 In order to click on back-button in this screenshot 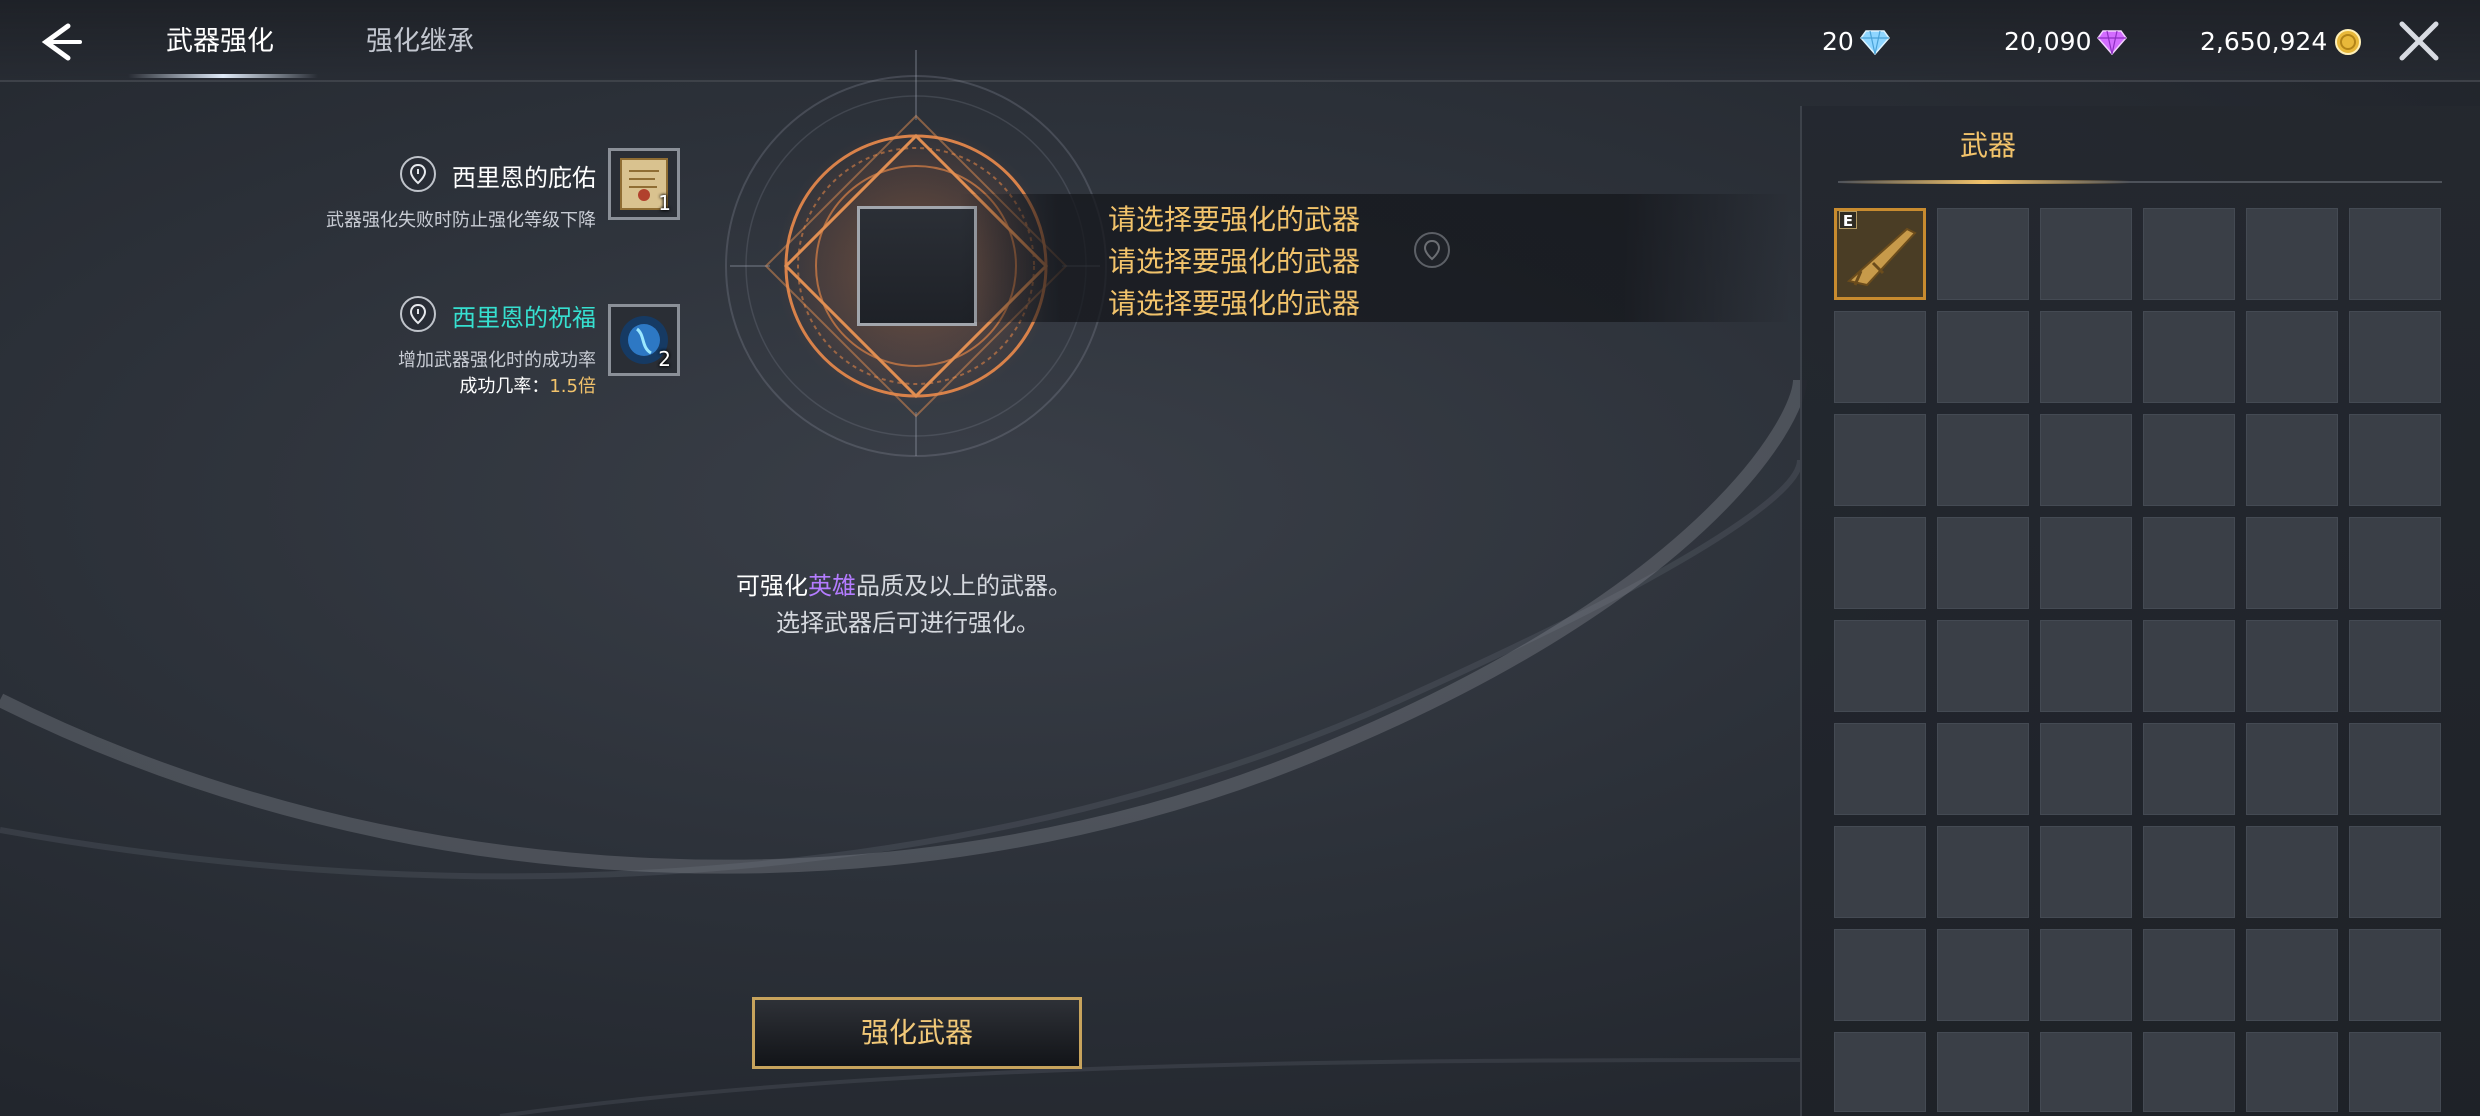, I will do `click(60, 42)`.